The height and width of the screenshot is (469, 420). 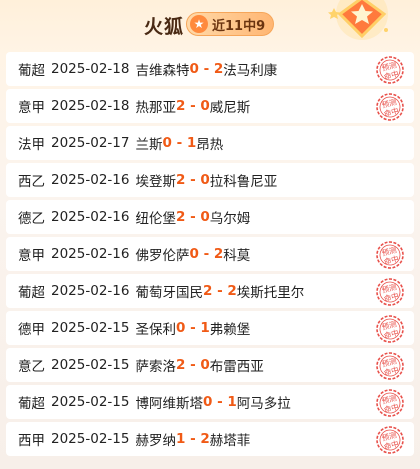 What do you see at coordinates (236, 367) in the screenshot?
I see `match-away-team: 布雷西亚` at bounding box center [236, 367].